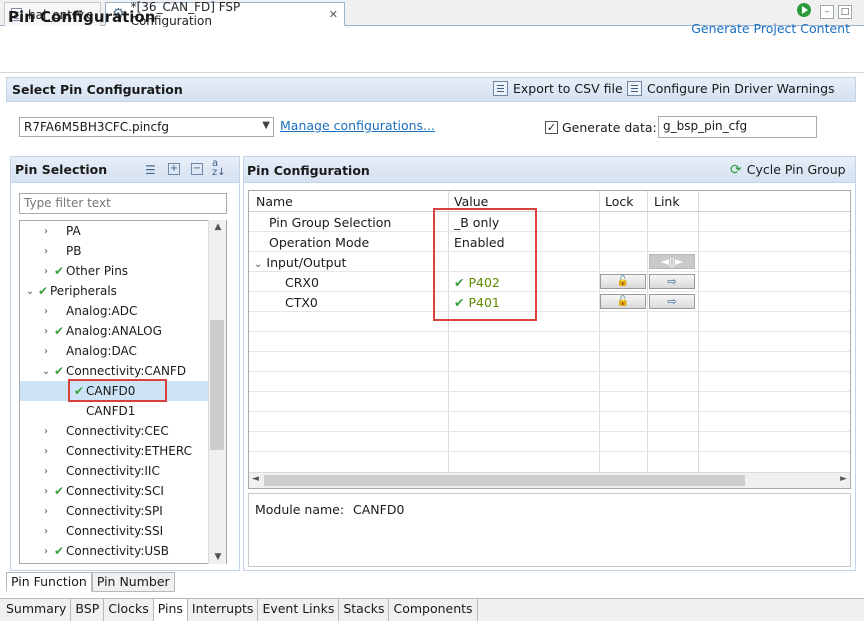 The height and width of the screenshot is (621, 864). I want to click on generate-data-field: g_bsp_pin_cfg, so click(737, 127).